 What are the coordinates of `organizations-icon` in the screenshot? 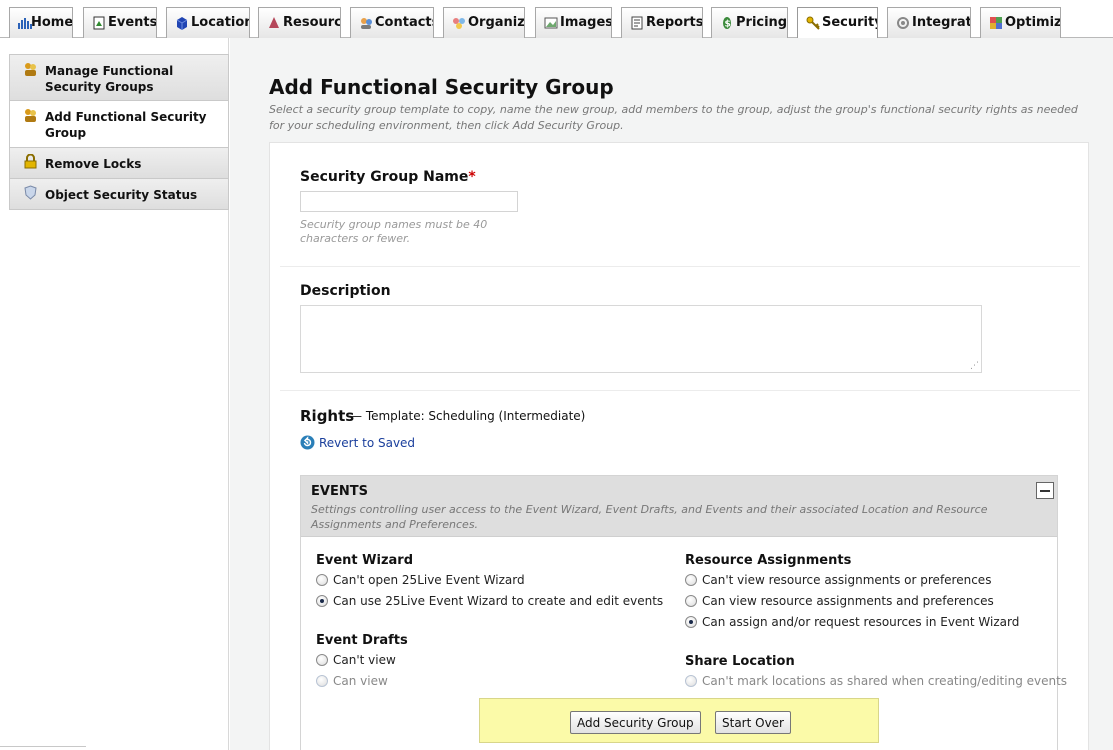 It's located at (459, 23).